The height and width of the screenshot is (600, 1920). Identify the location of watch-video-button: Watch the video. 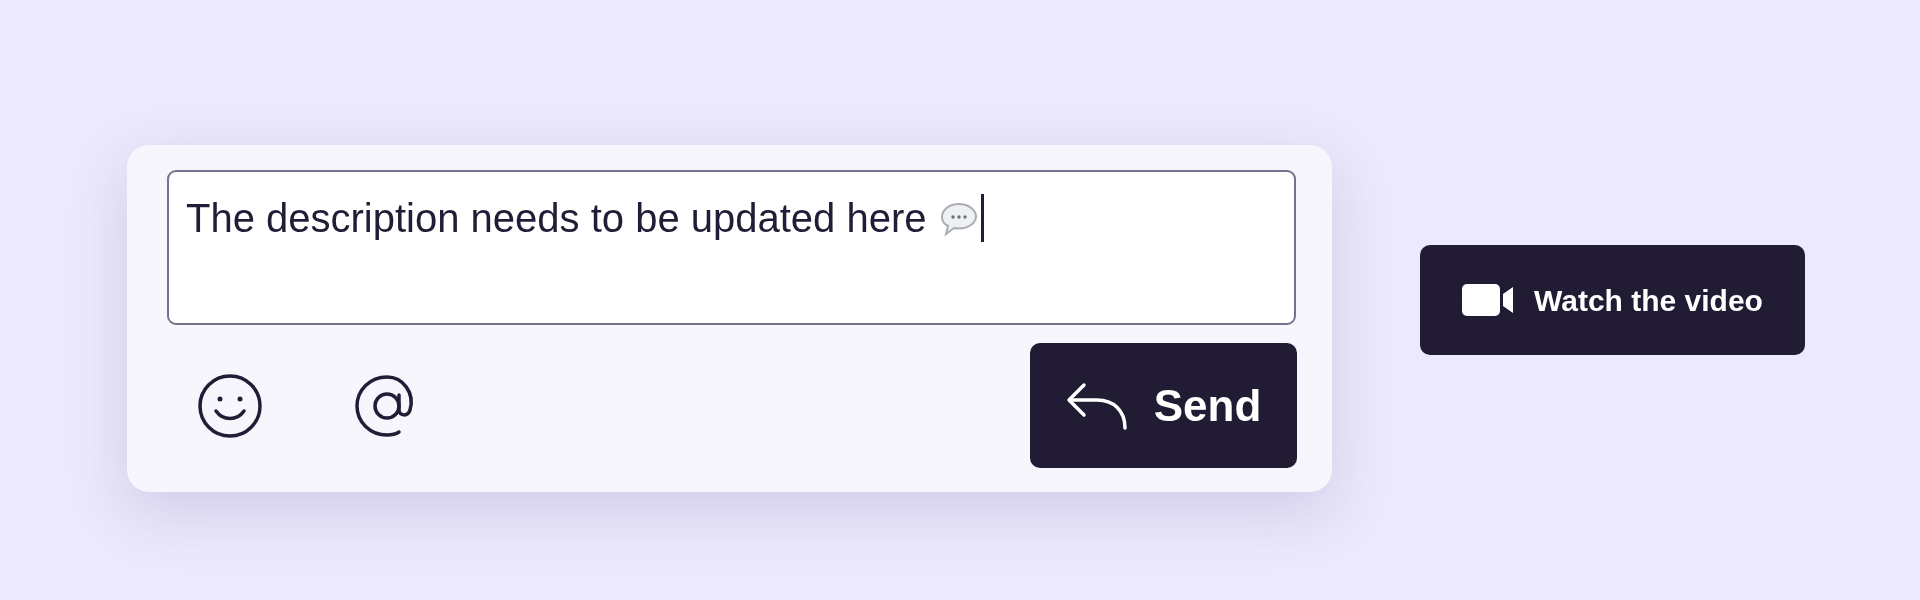
(1612, 300).